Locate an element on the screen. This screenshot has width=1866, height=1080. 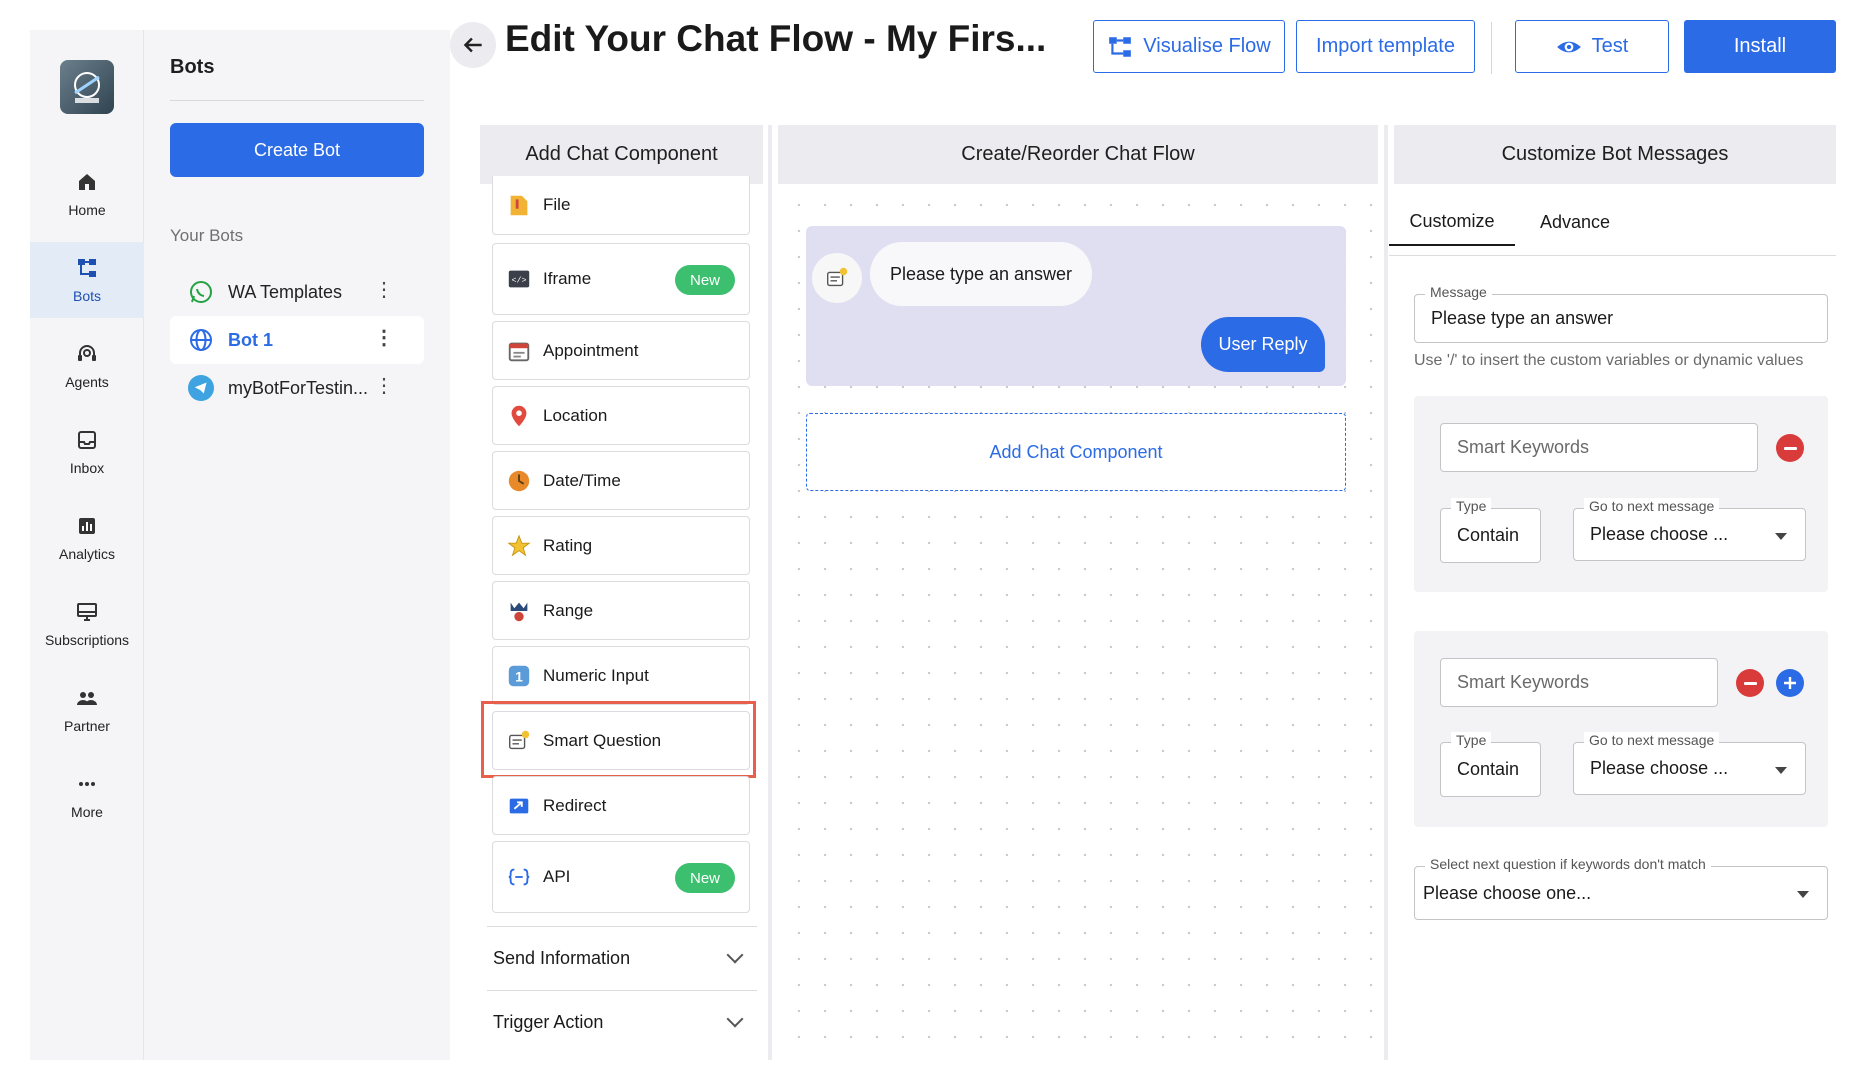
message-field: Message Please type an answer is located at coordinates (1621, 313).